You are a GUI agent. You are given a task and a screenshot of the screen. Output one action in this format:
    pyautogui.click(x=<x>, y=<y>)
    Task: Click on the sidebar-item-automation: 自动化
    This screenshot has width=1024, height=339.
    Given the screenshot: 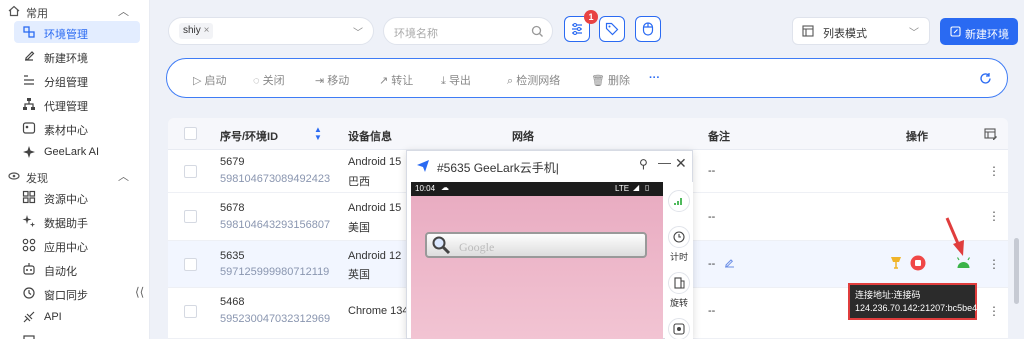 What is the action you would take?
    pyautogui.click(x=77, y=269)
    